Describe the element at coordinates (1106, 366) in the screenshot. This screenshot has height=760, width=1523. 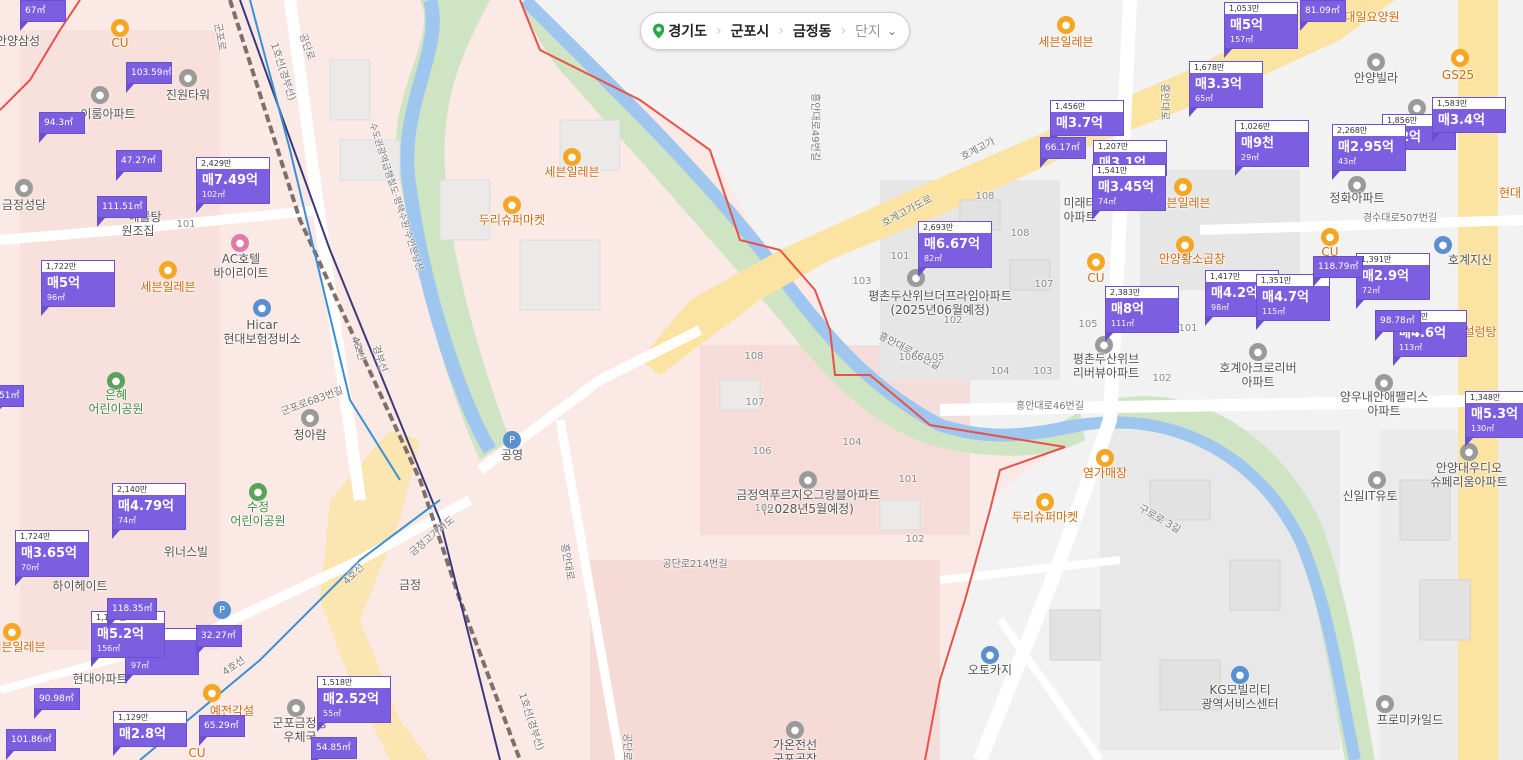
I see `poi-label: 평촌두산위브 리버뷰아파트` at that location.